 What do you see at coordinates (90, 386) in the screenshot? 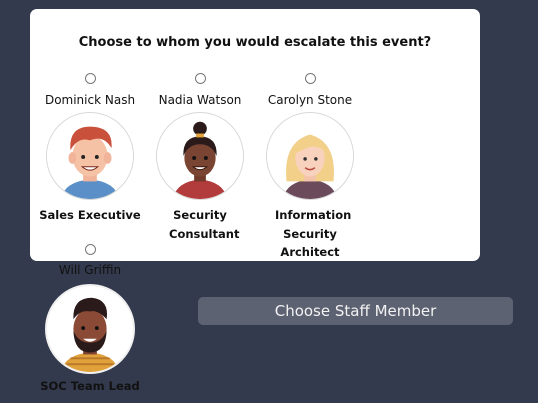
I see `staff-role: SOC Team Lead` at bounding box center [90, 386].